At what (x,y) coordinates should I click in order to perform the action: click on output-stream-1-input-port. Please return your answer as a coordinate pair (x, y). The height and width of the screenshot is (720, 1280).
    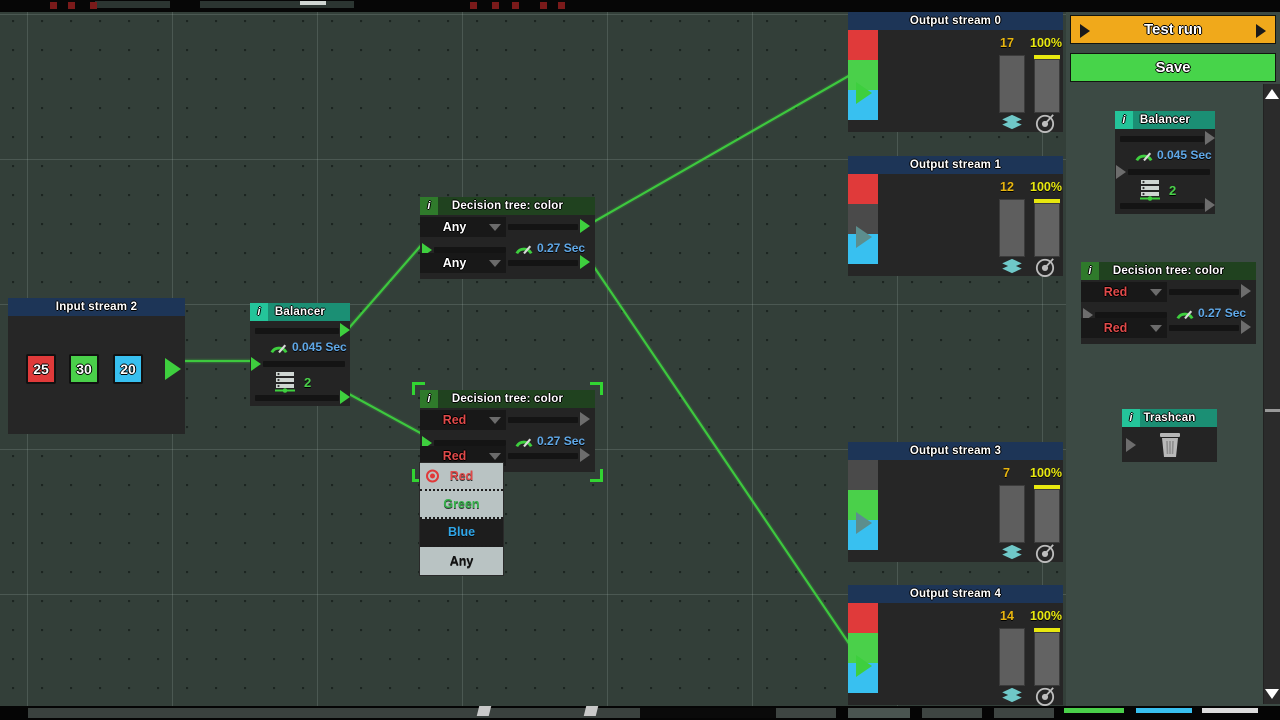
    Looking at the image, I should click on (864, 237).